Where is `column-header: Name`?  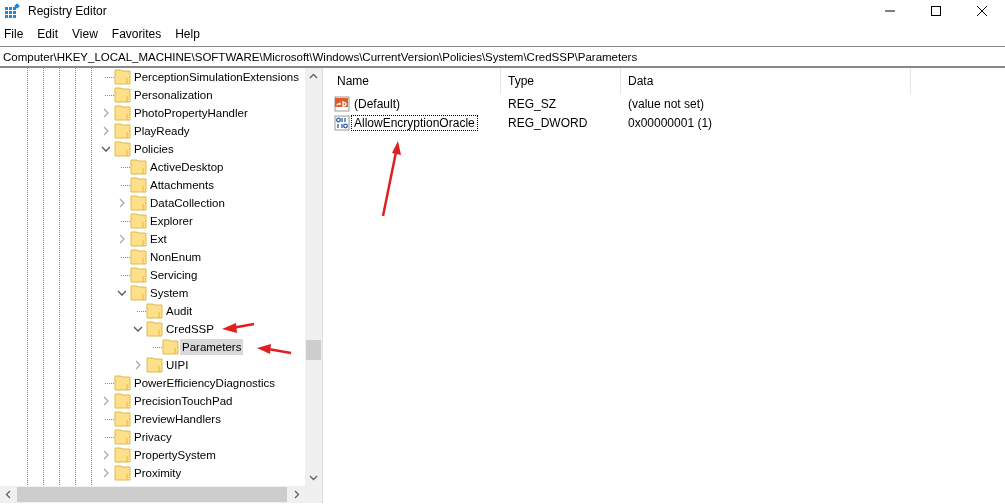 column-header: Name is located at coordinates (415, 81).